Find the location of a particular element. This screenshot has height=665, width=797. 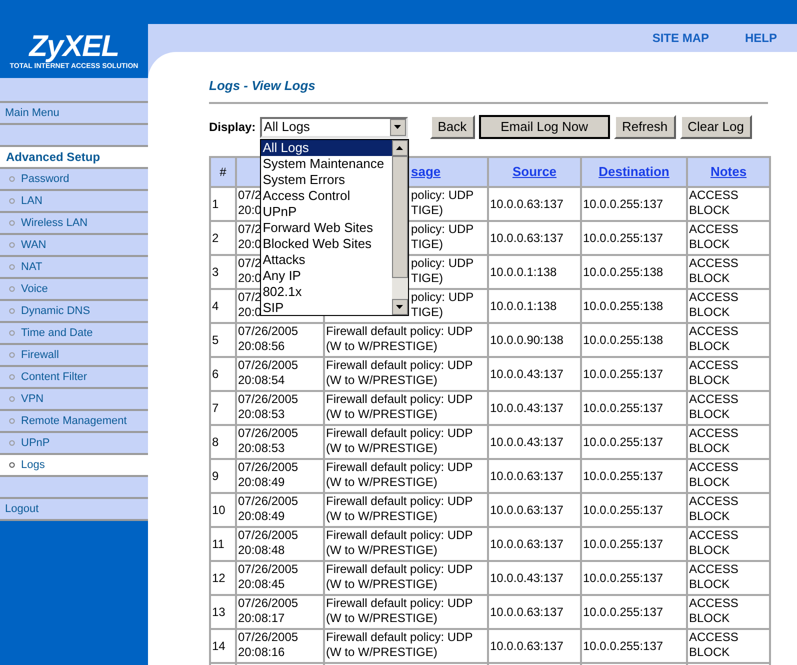

menu-item: Content Filter is located at coordinates (74, 378).